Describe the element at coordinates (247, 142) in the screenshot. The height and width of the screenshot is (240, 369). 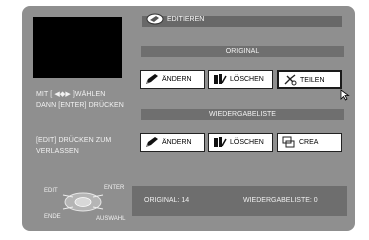
I see `playlist-delete-label: LÖSCHEN` at that location.